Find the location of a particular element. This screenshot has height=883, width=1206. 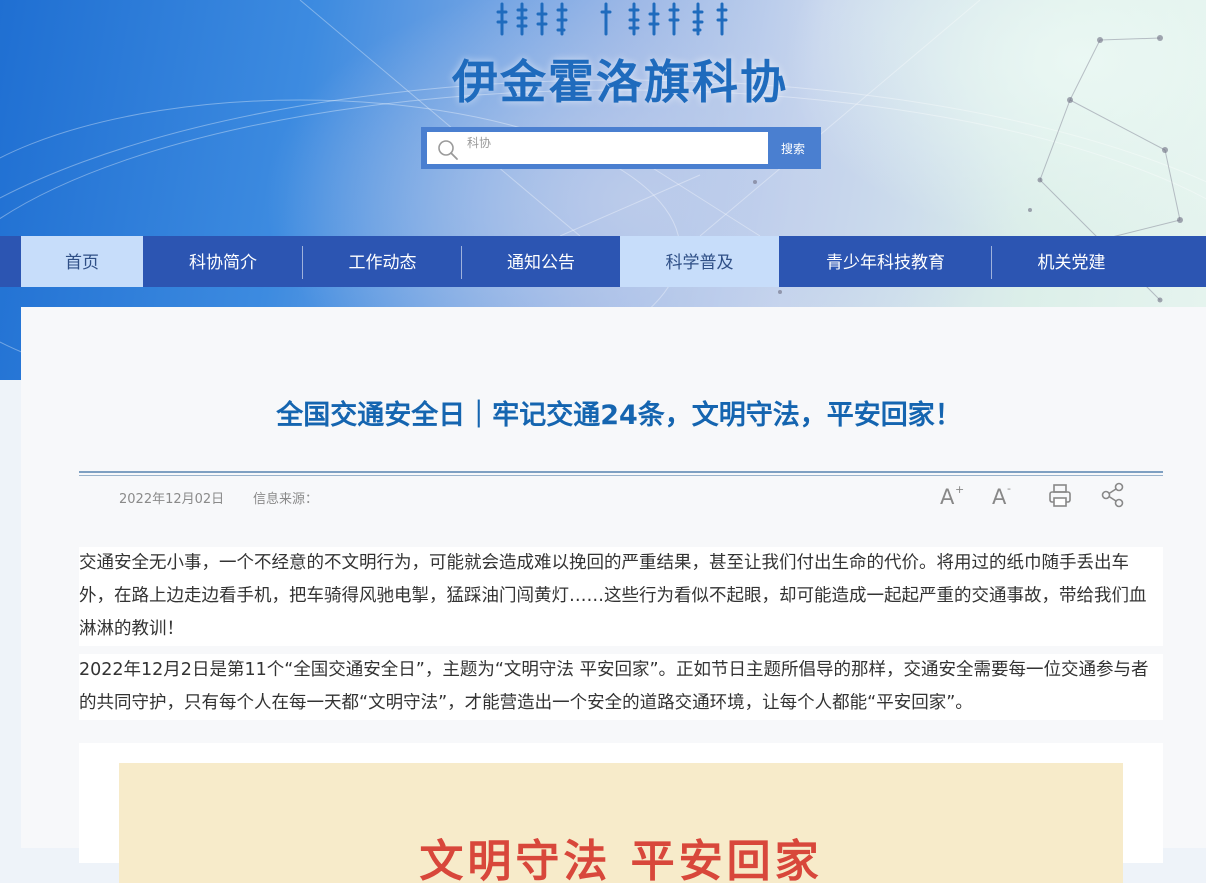

article-title: 全国交通安全日｜牢记交通24条，文明守法，平安回家！ is located at coordinates (619, 415).